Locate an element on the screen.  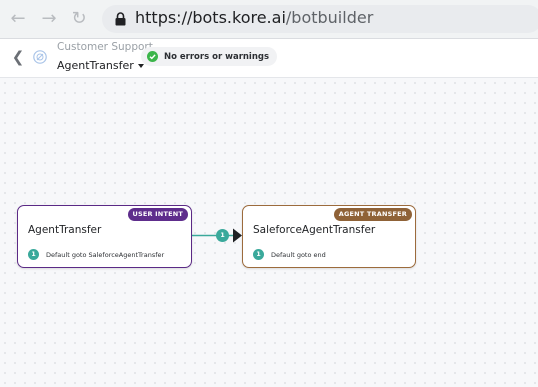
user-intent-badge: USER INTENT is located at coordinates (157, 214).